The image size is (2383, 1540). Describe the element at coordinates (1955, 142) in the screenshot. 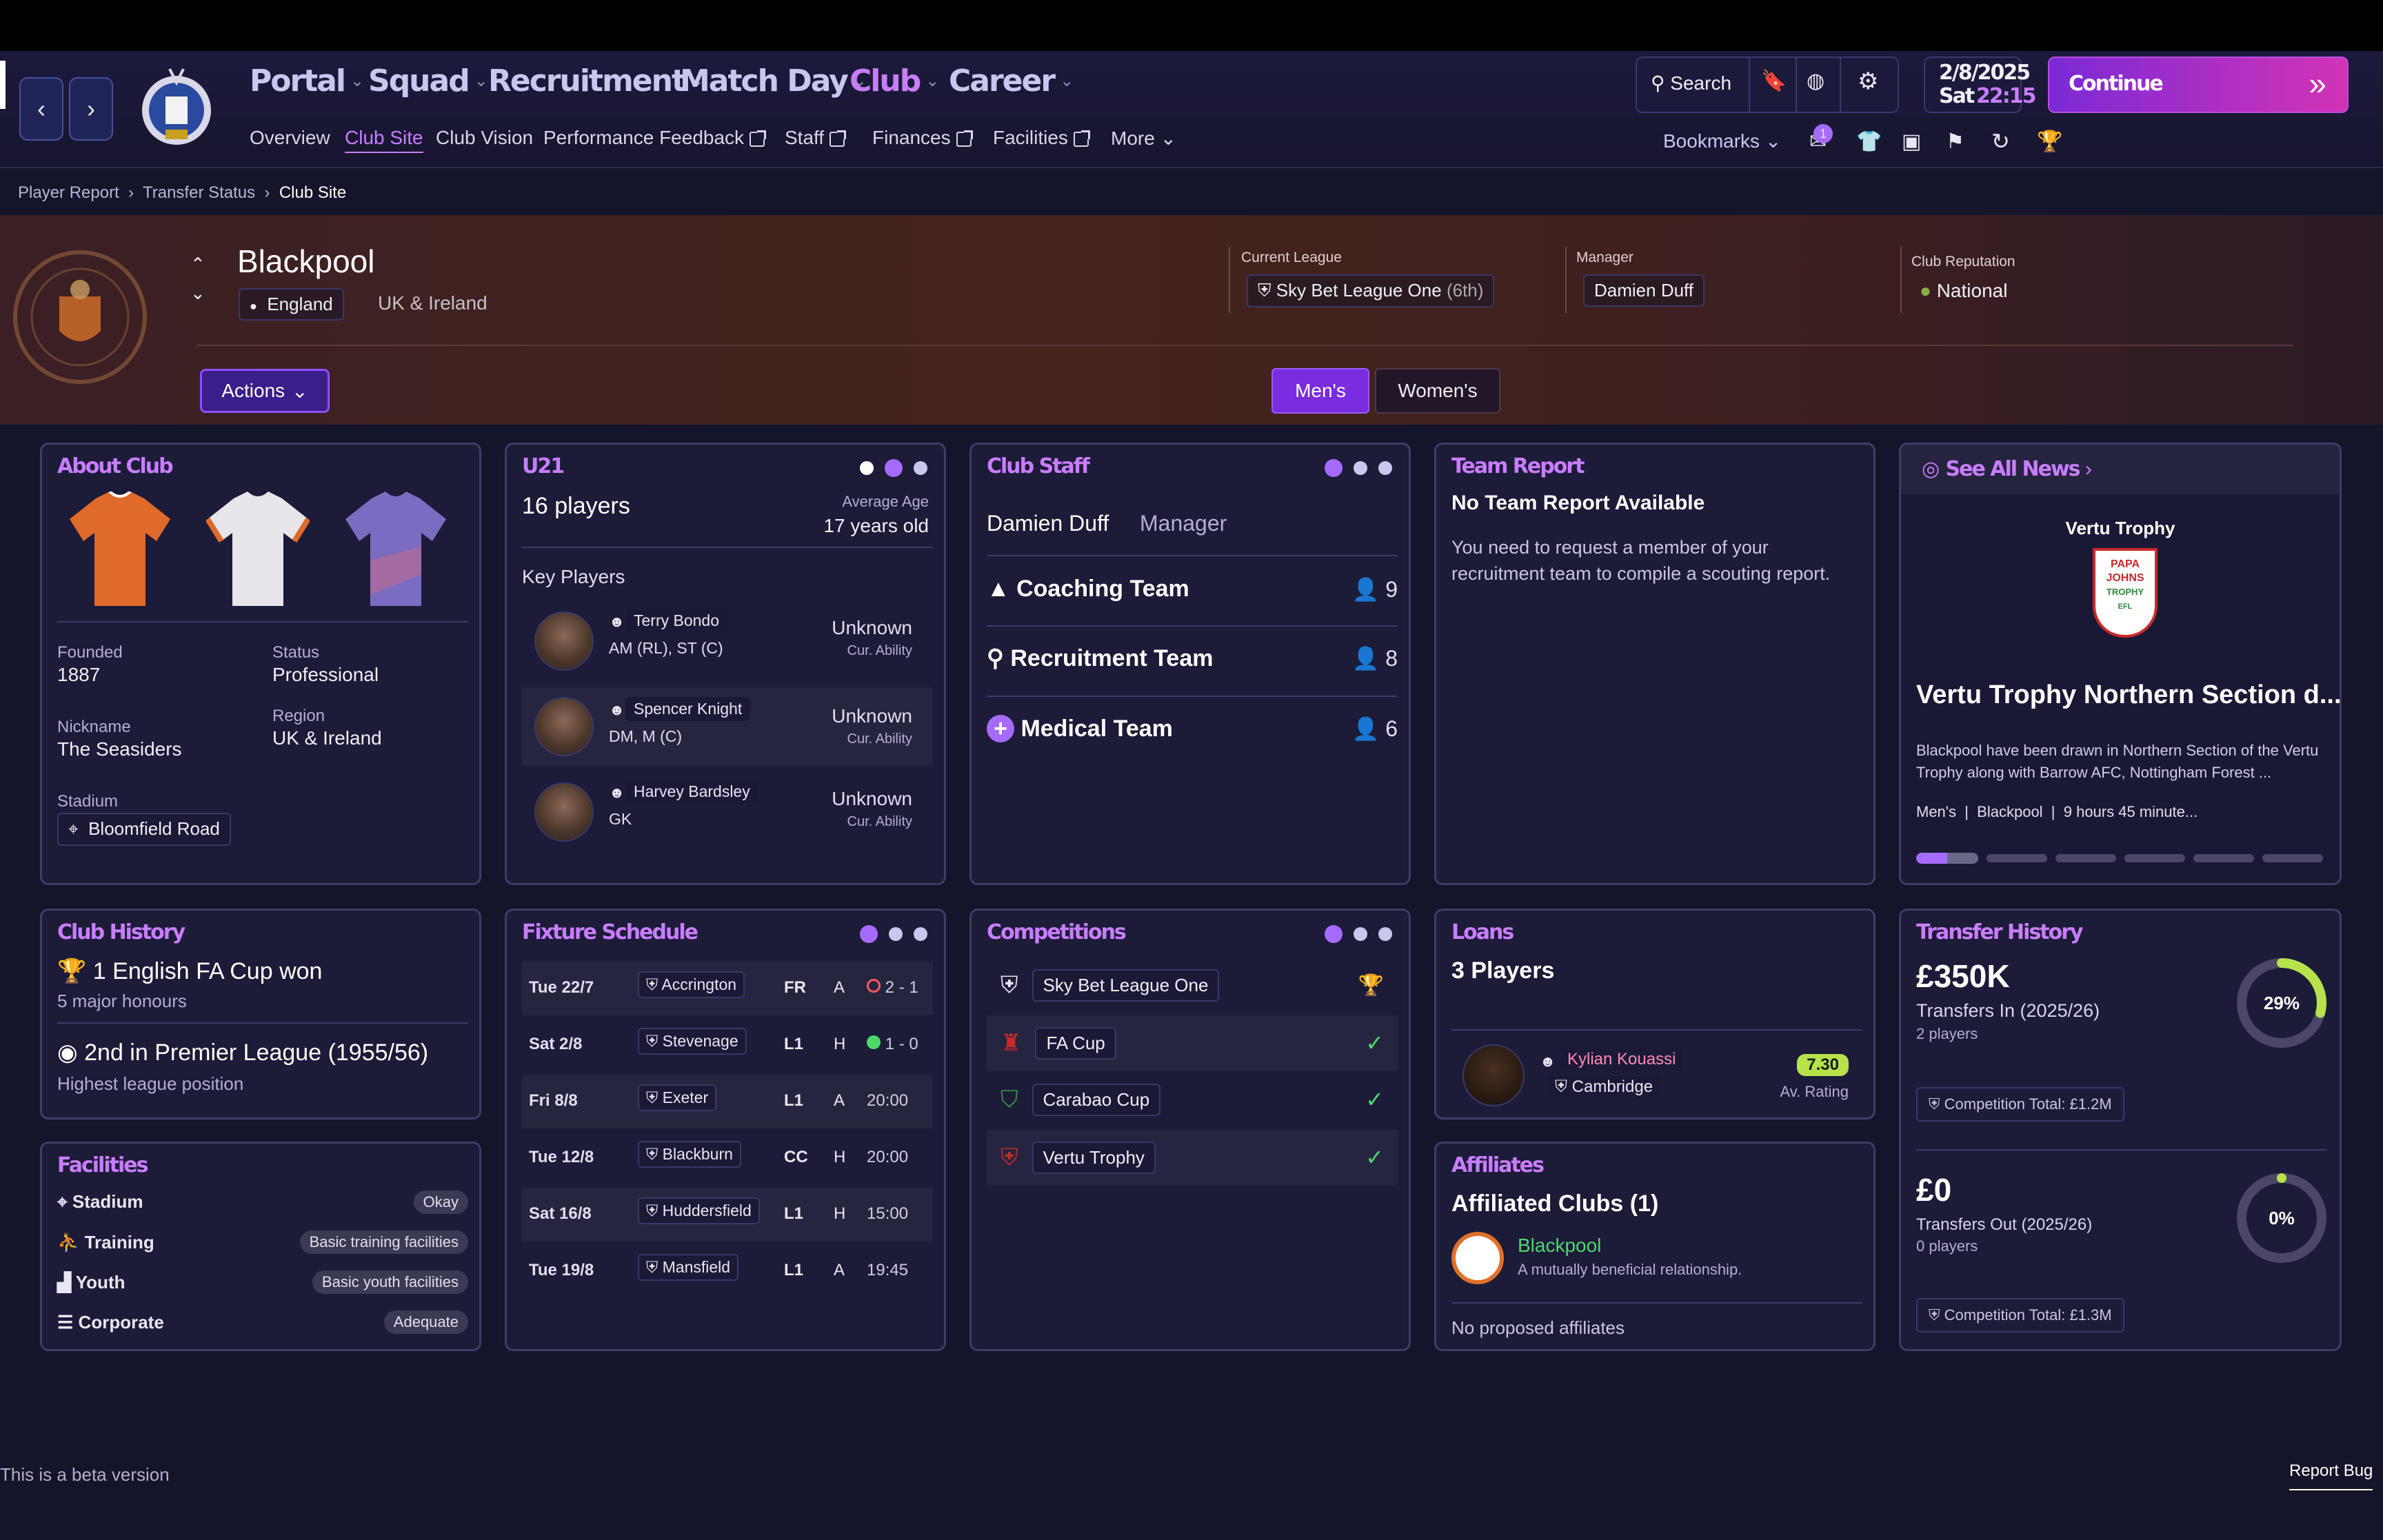

I see `tactics-icon: ⚑` at that location.